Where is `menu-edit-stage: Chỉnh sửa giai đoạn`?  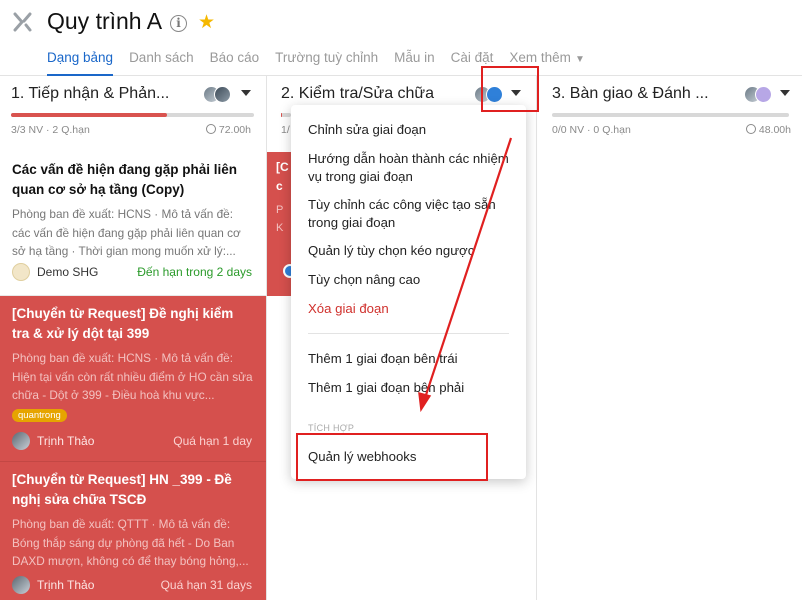 menu-edit-stage: Chỉnh sửa giai đoạn is located at coordinates (410, 130).